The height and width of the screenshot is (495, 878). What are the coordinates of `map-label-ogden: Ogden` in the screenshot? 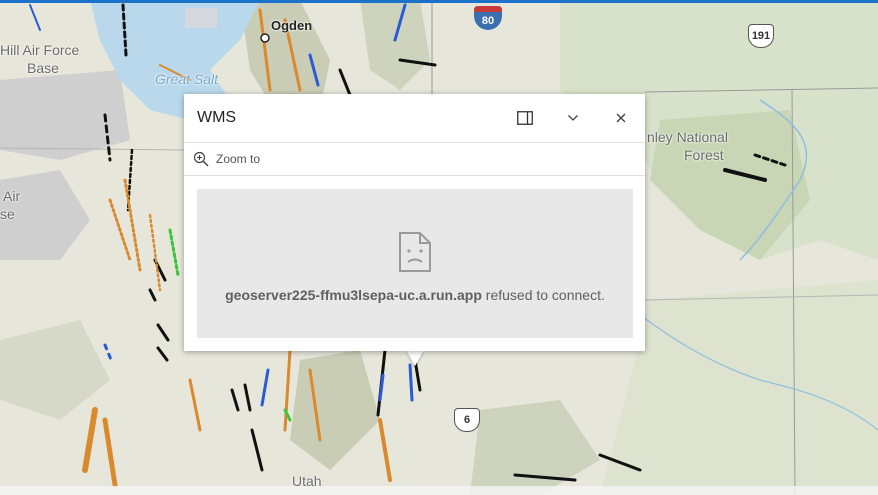 It's located at (292, 25).